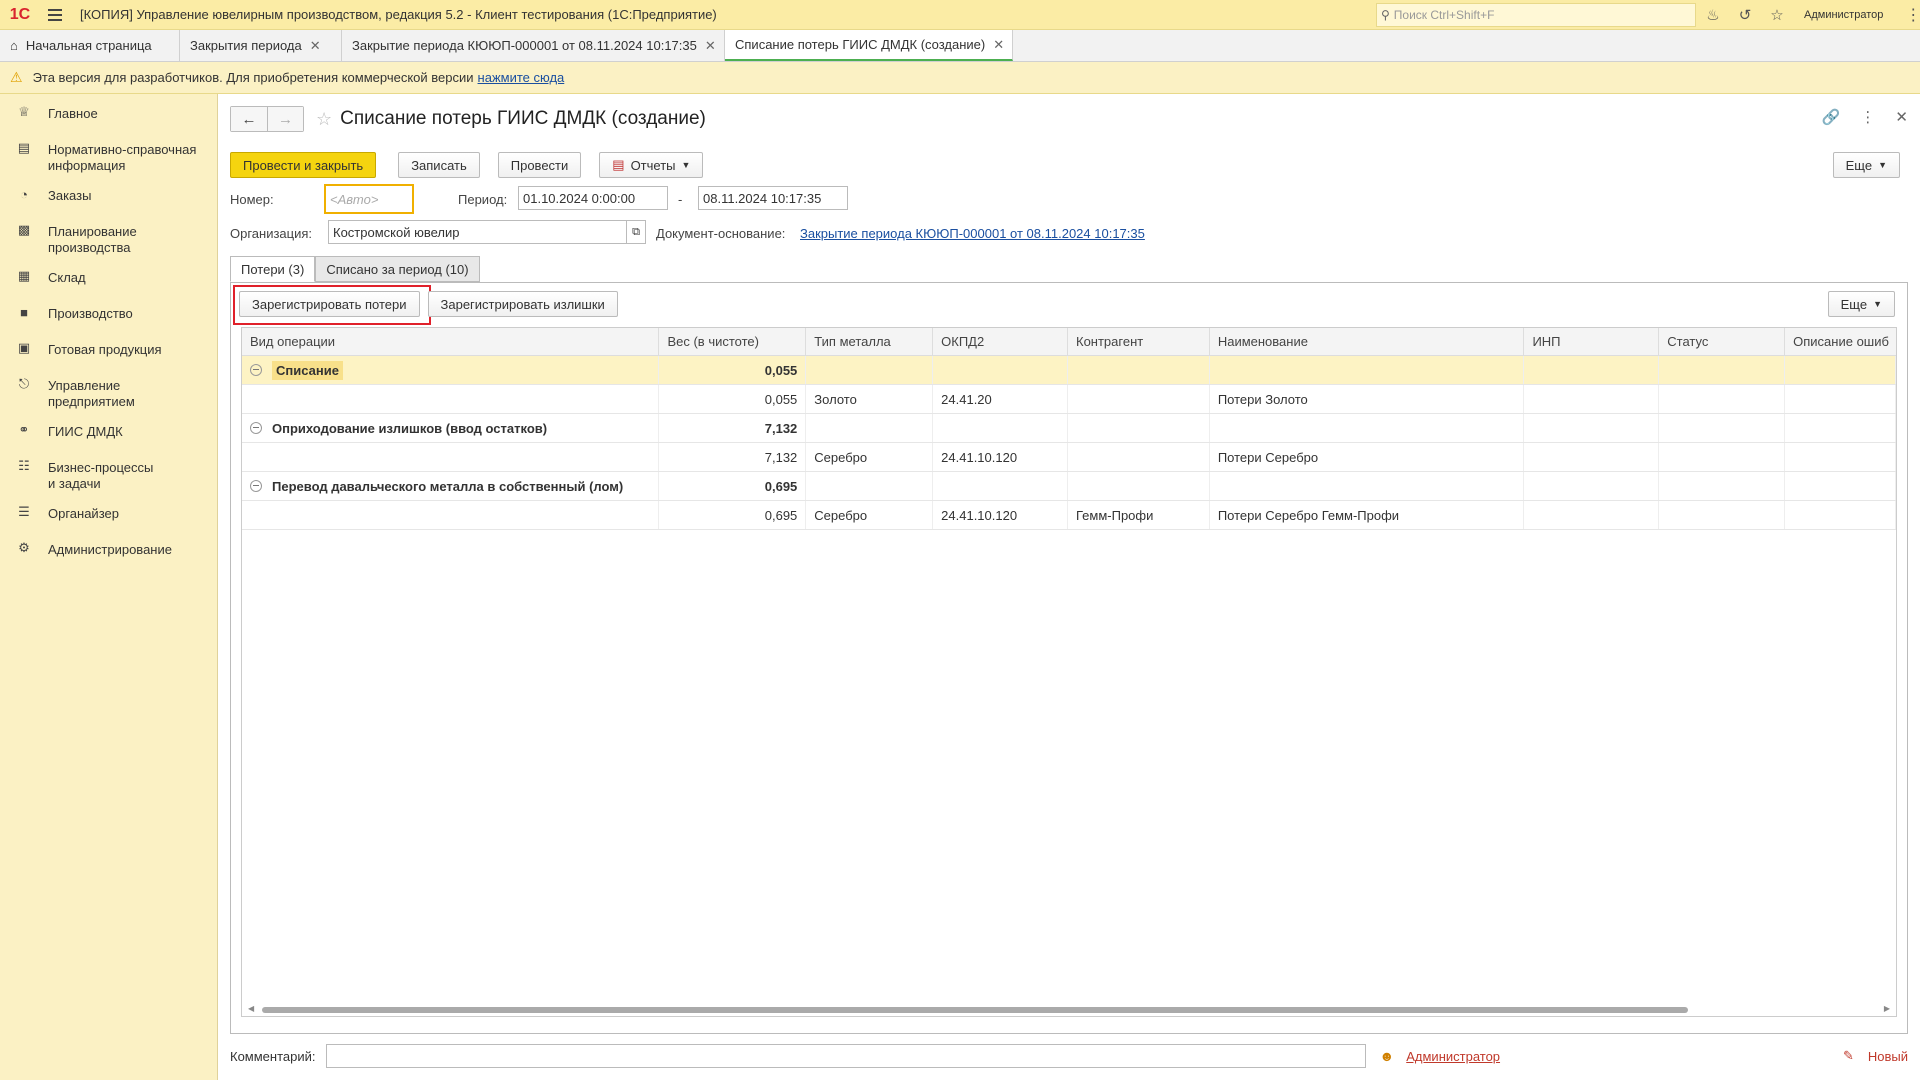  What do you see at coordinates (108, 471) in the screenshot?
I see `sidebar-item-business-processes: ☷ Бизнес-процессы и задачи` at bounding box center [108, 471].